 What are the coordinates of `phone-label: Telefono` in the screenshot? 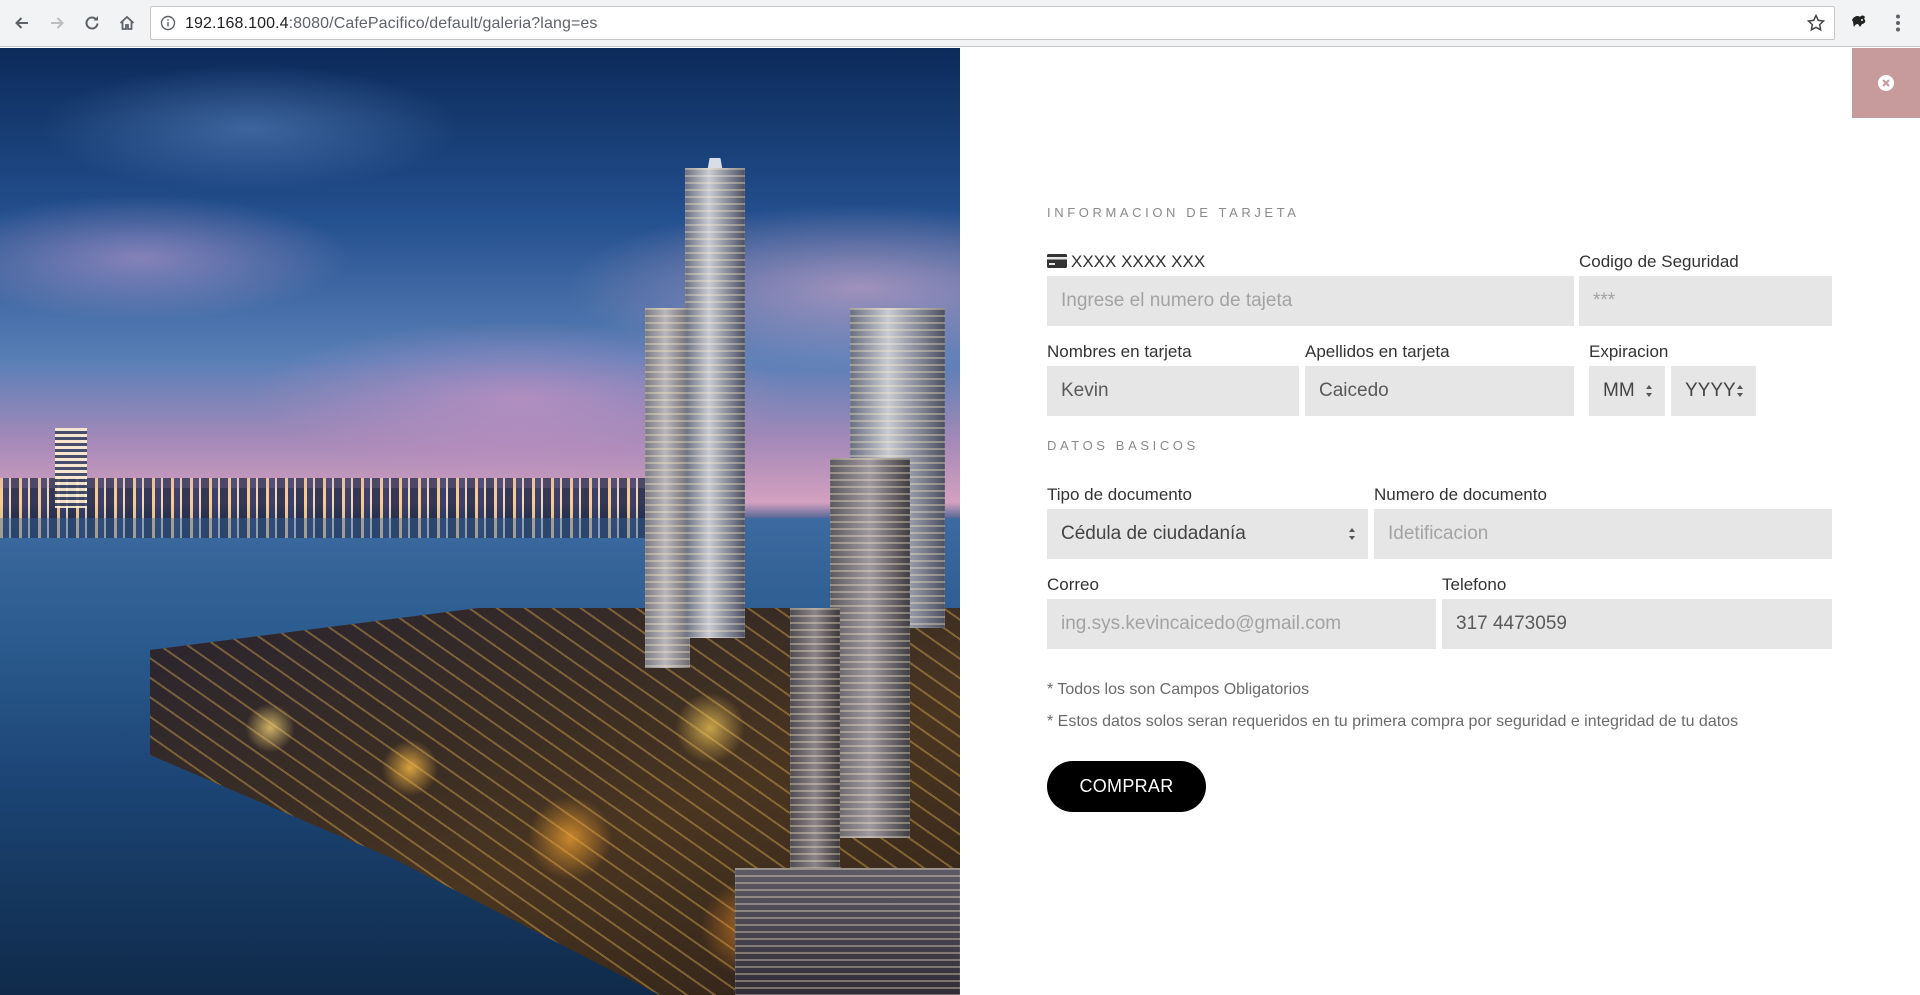 It's located at (1474, 584).